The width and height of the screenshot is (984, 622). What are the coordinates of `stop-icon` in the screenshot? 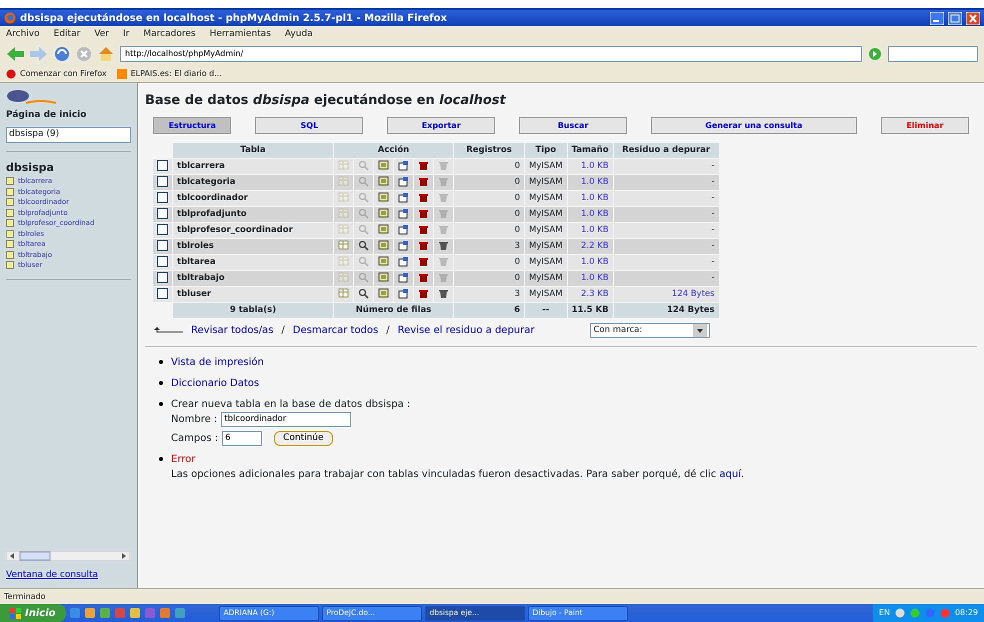 It's located at (84, 54).